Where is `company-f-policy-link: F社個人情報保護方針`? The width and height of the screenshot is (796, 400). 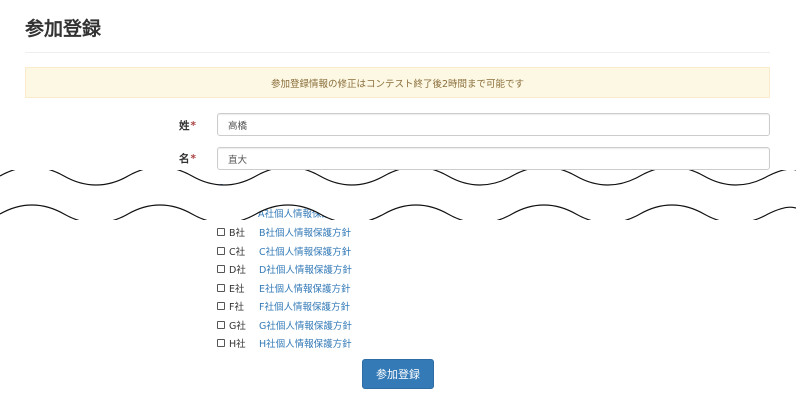
company-f-policy-link: F社個人情報保護方針 is located at coordinates (304, 306).